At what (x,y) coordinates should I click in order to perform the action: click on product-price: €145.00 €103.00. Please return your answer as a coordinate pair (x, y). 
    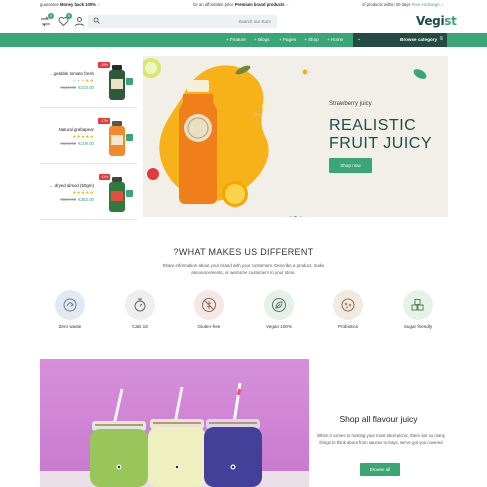
    Looking at the image, I should click on (77, 87).